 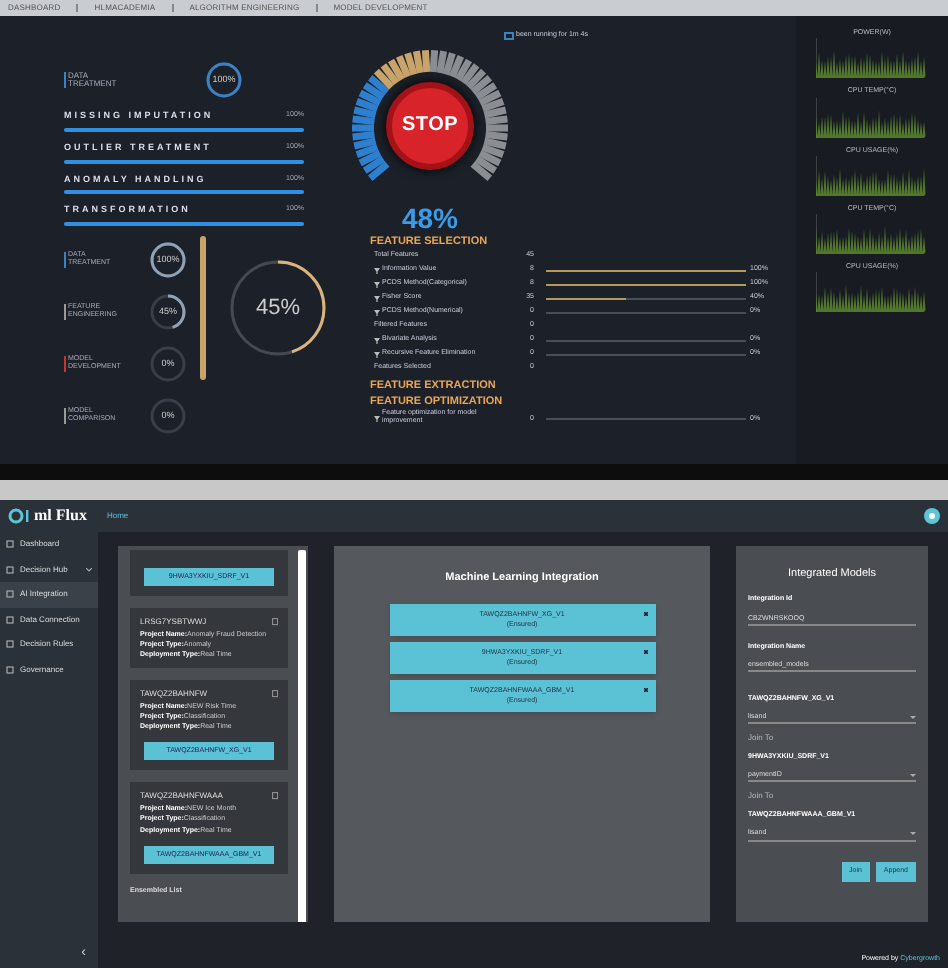 I want to click on stop-button: STOP, so click(x=430, y=125).